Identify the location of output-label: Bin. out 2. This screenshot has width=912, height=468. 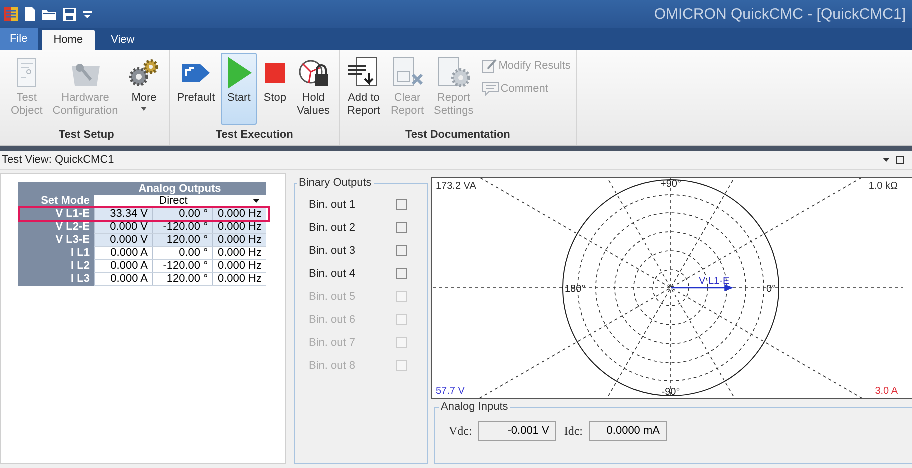
(332, 228).